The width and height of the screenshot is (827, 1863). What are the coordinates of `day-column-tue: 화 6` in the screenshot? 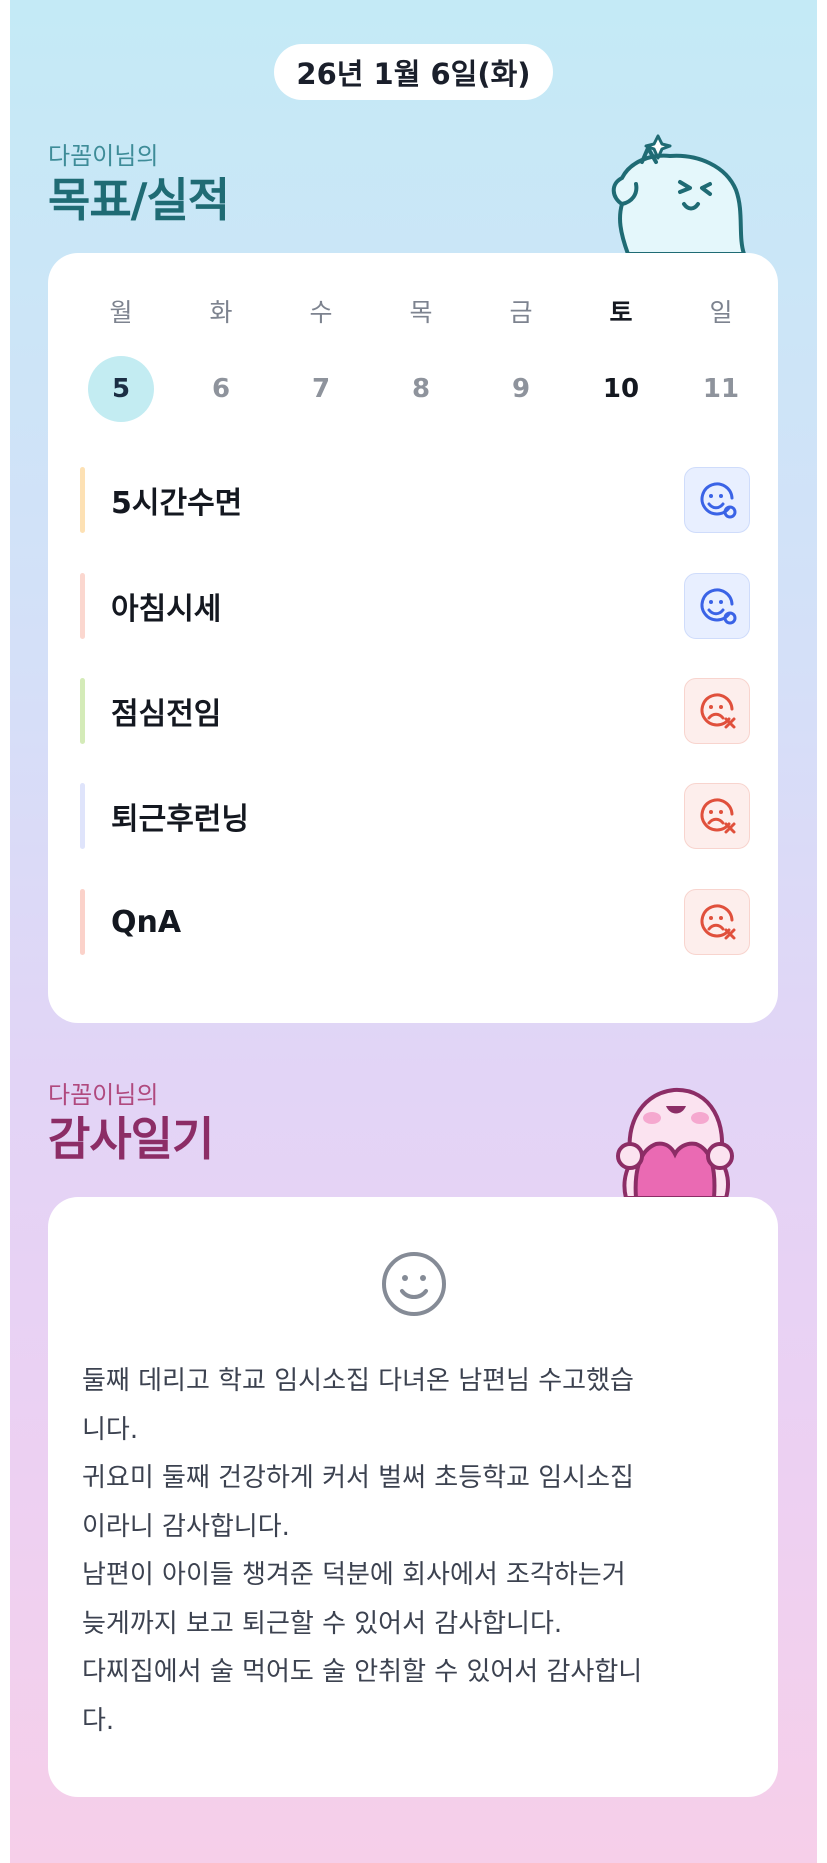 It's located at (221, 360).